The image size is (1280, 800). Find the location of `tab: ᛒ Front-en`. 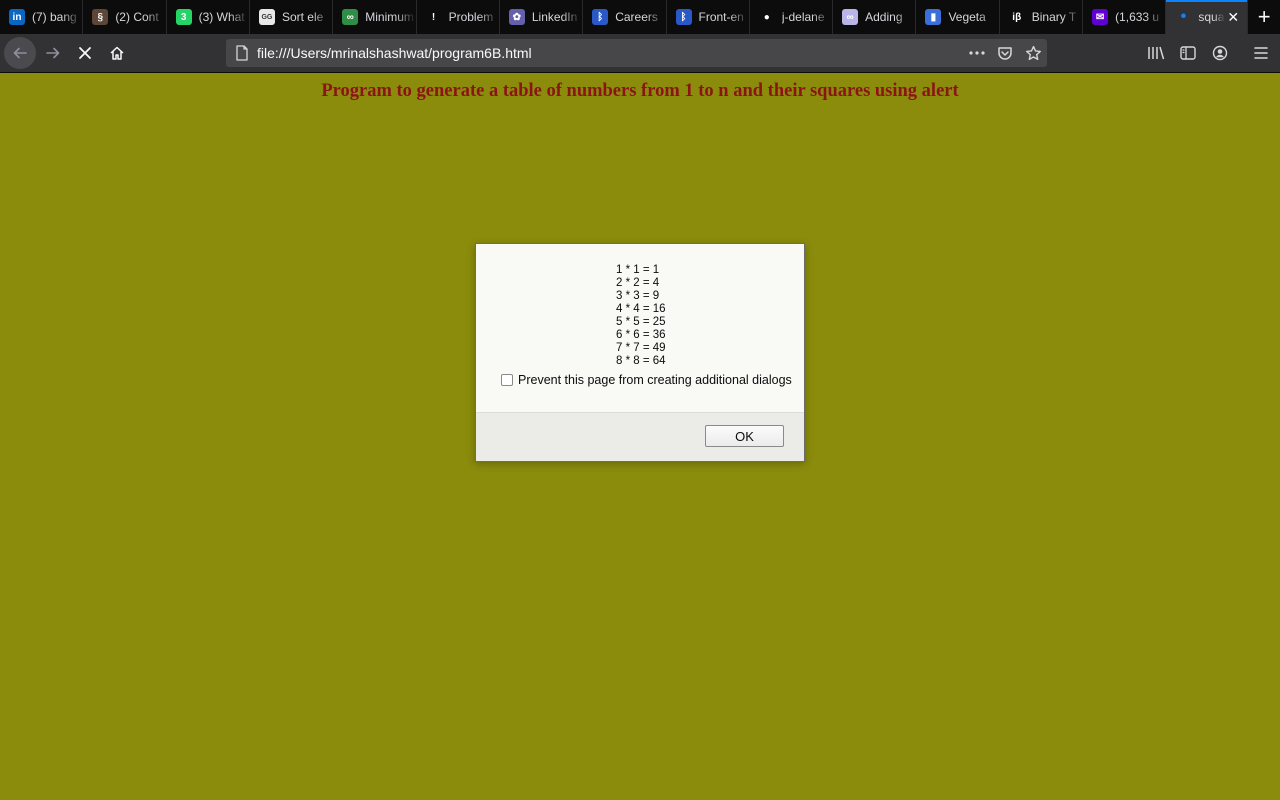

tab: ᛒ Front-en is located at coordinates (708, 17).